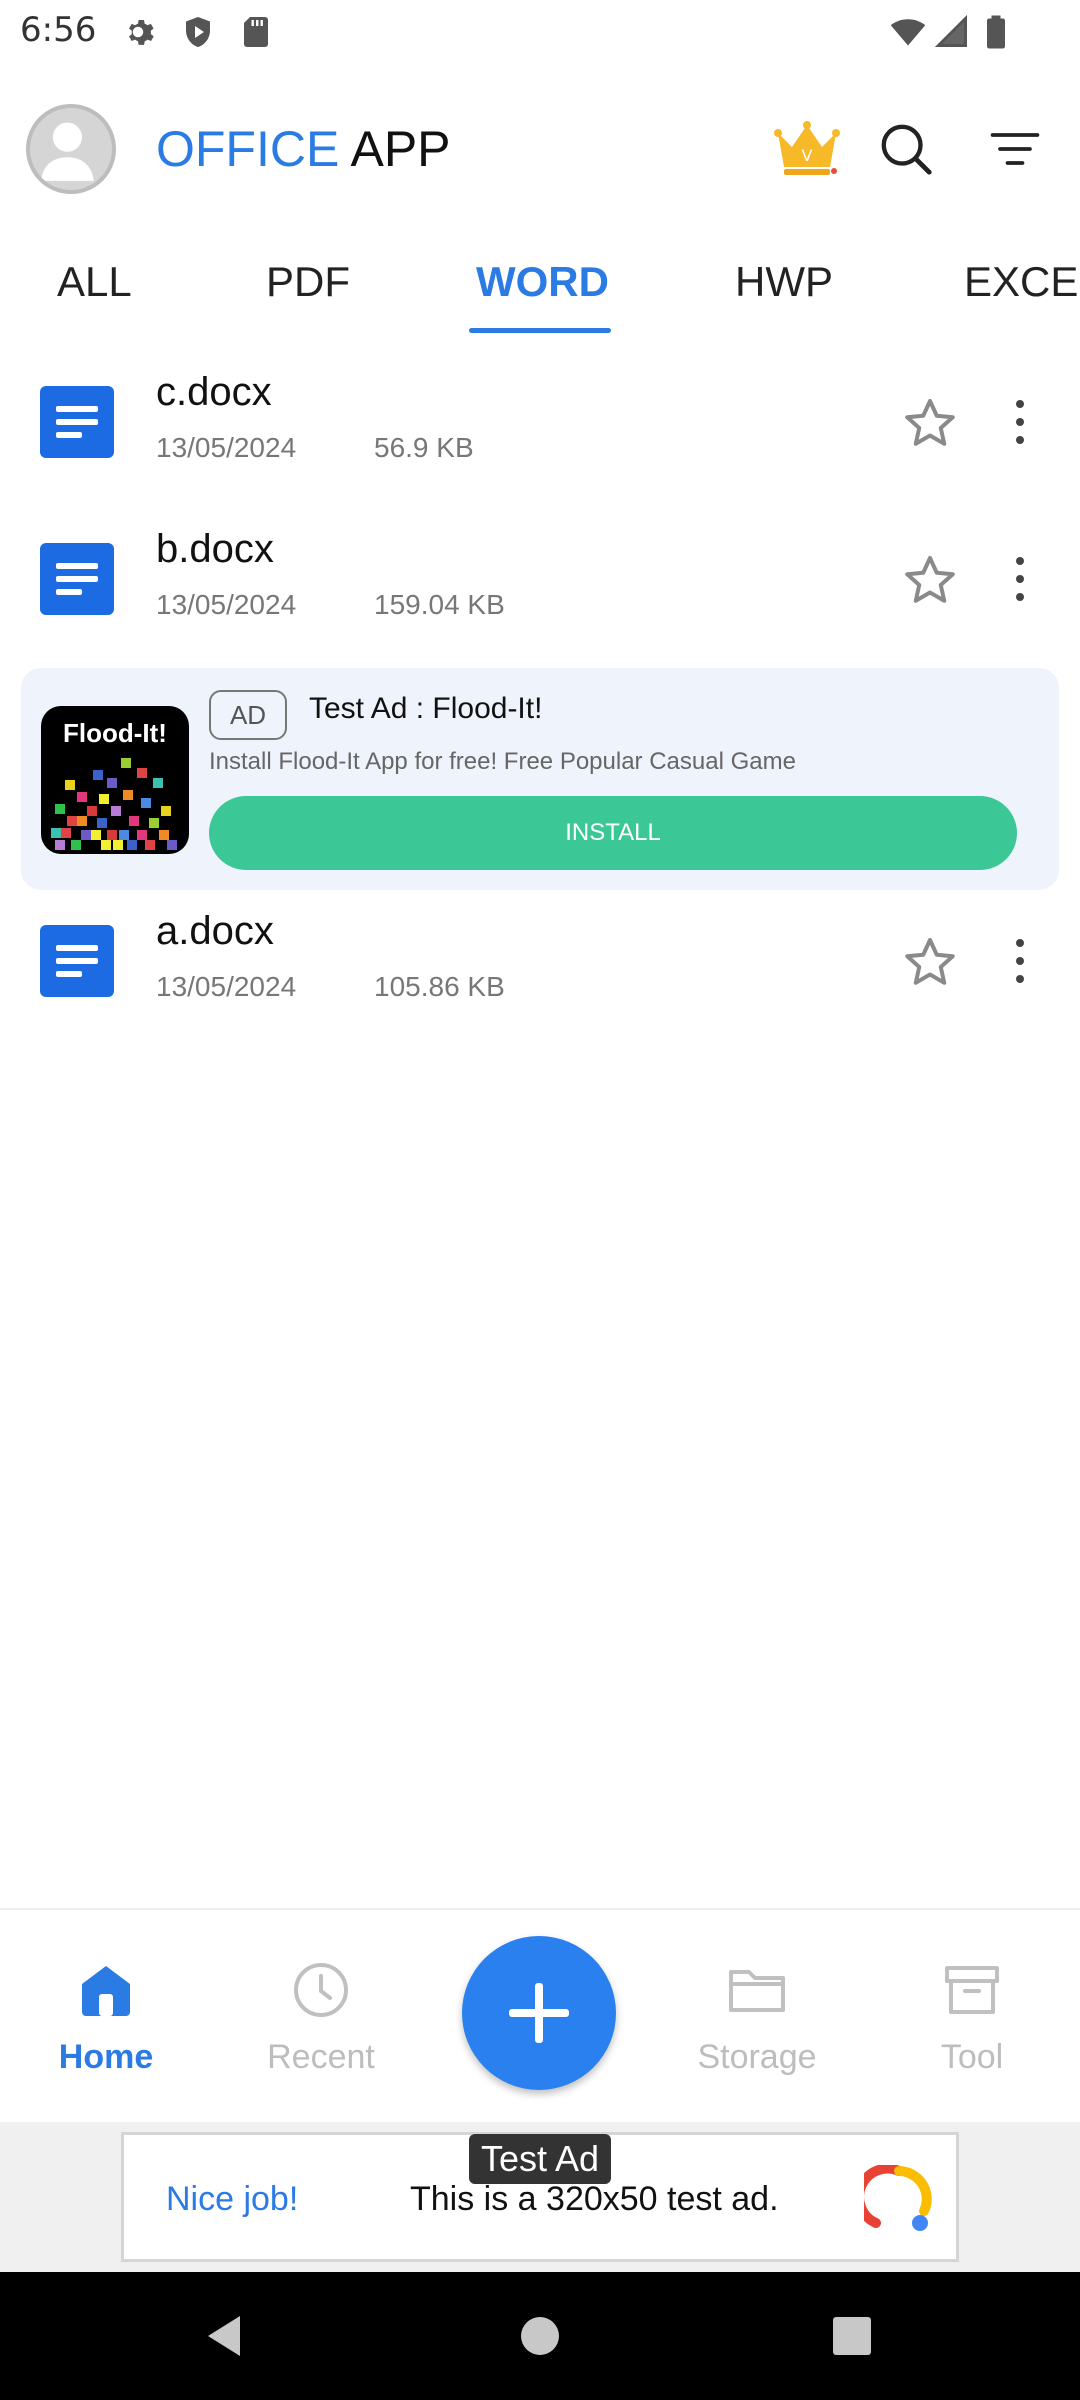 The width and height of the screenshot is (1080, 2400). What do you see at coordinates (214, 392) in the screenshot?
I see `file-name: c.docx` at bounding box center [214, 392].